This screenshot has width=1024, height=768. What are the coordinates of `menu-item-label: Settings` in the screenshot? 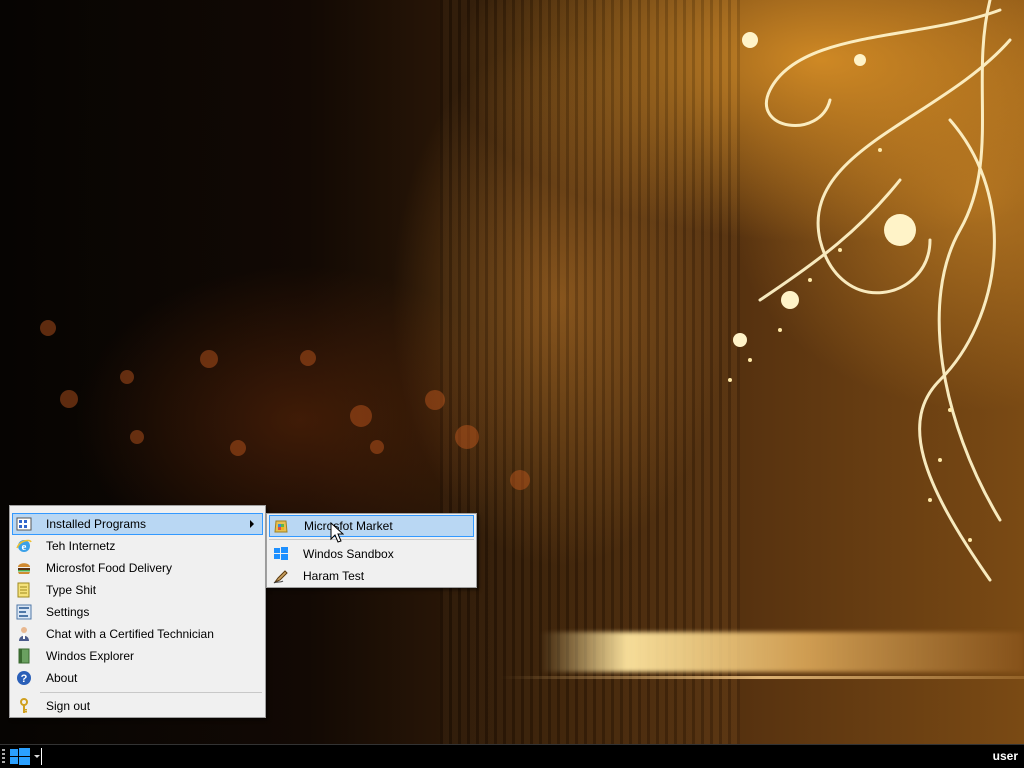 It's located at (68, 612).